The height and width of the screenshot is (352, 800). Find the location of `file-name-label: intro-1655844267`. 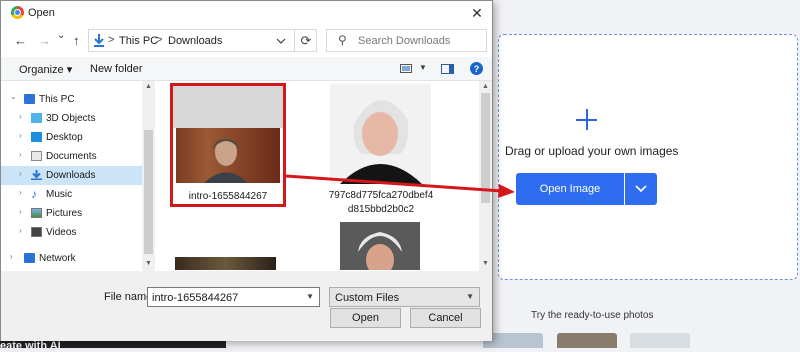

file-name-label: intro-1655844267 is located at coordinates (228, 196).